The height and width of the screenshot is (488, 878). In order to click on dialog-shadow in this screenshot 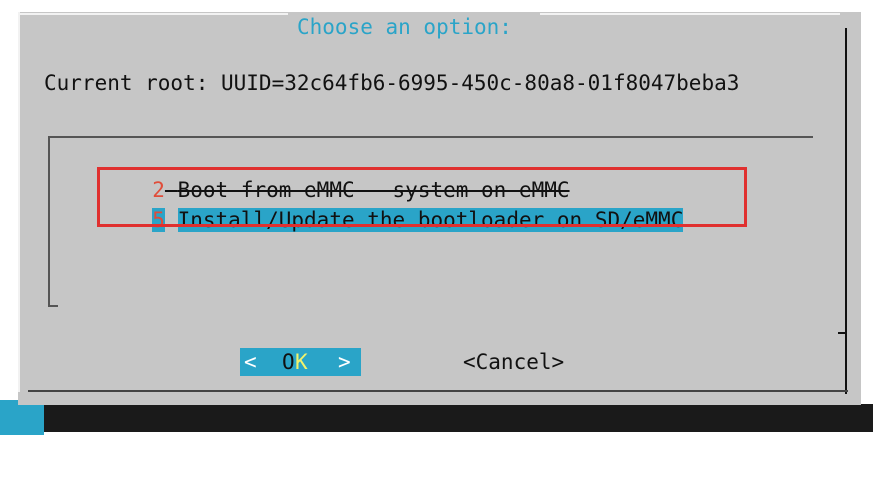, I will do `click(458, 418)`.